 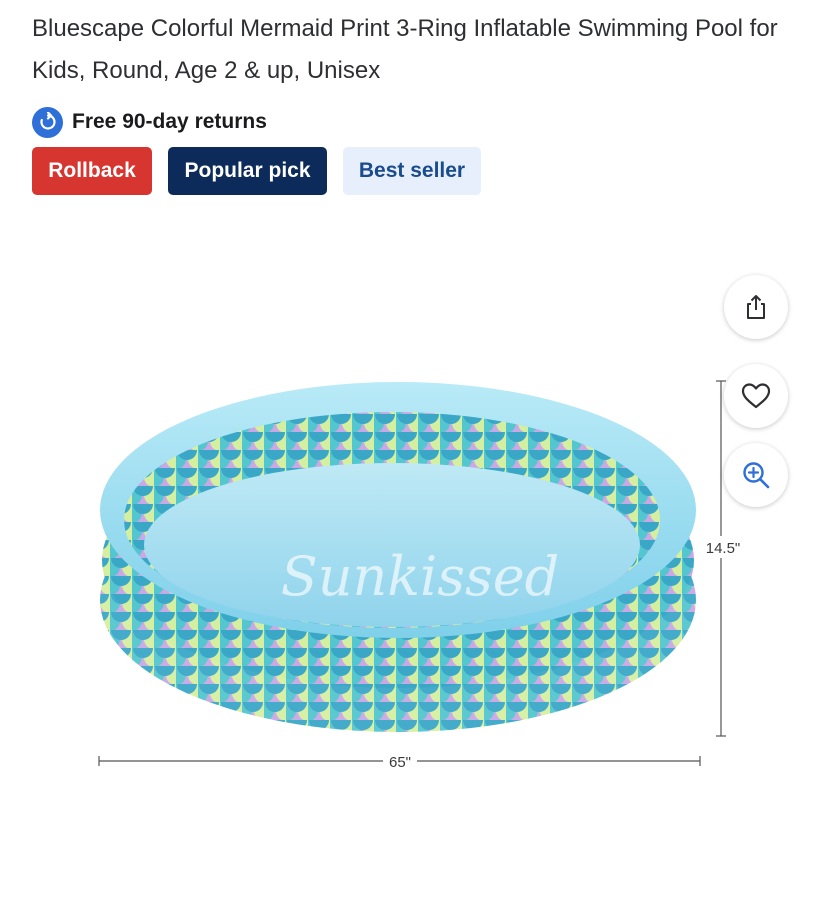 I want to click on share-icon, so click(x=756, y=307).